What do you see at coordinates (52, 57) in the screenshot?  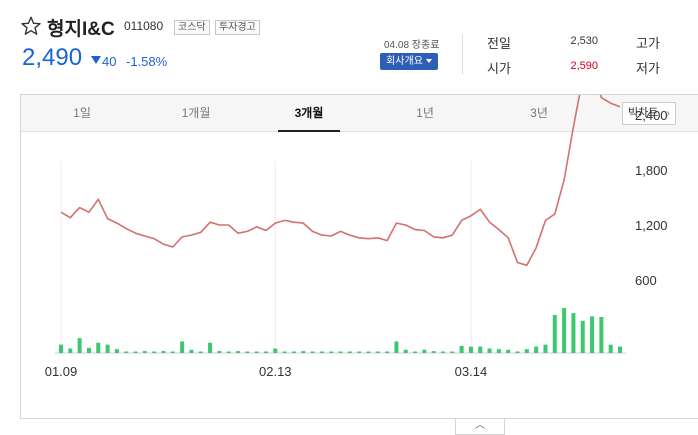 I see `current-price: 2,490` at bounding box center [52, 57].